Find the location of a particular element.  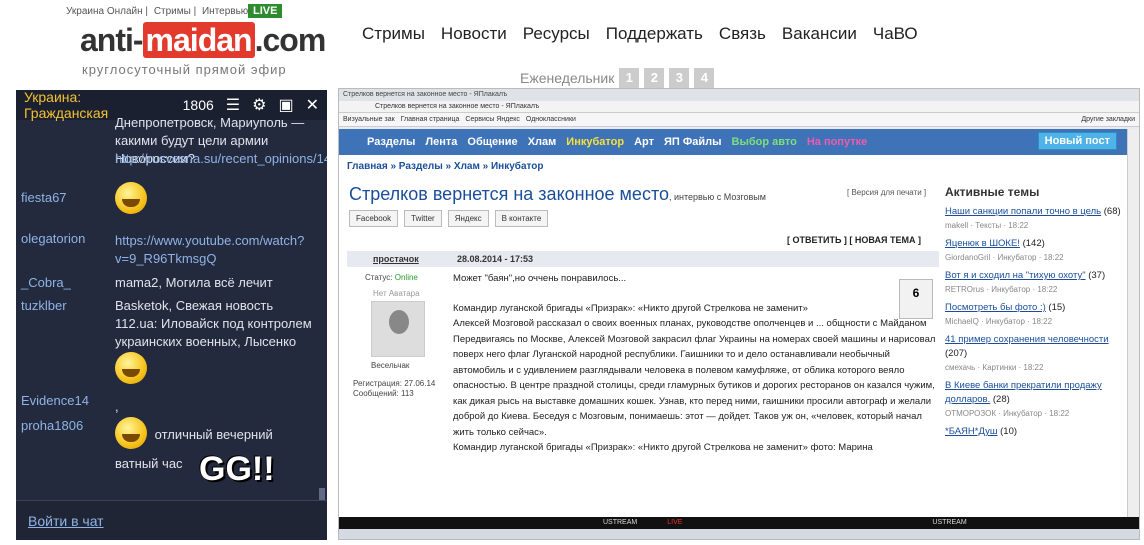

topic-title: Посмотреть бы фото :) is located at coordinates (995, 307).